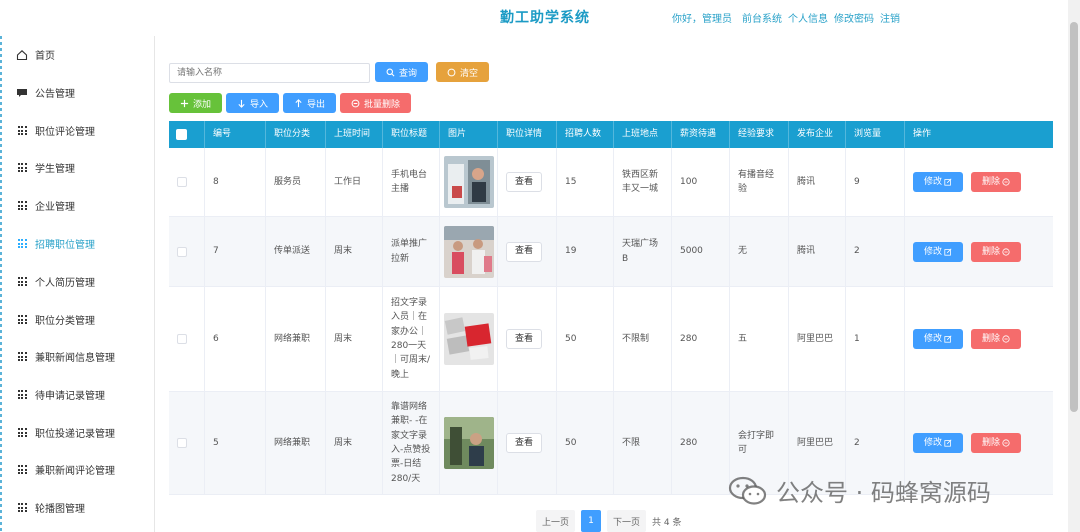 Image resolution: width=1080 pixels, height=532 pixels. I want to click on count-cell: 15, so click(585, 182).